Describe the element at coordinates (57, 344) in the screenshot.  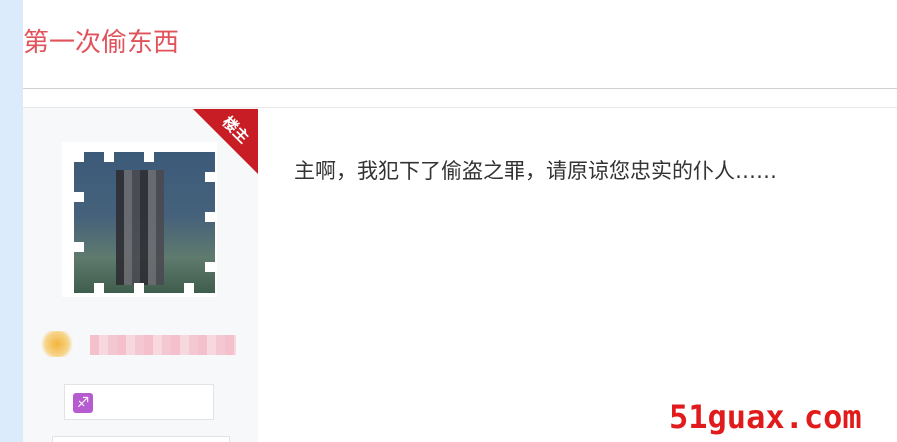
I see `level-badge-icon` at that location.